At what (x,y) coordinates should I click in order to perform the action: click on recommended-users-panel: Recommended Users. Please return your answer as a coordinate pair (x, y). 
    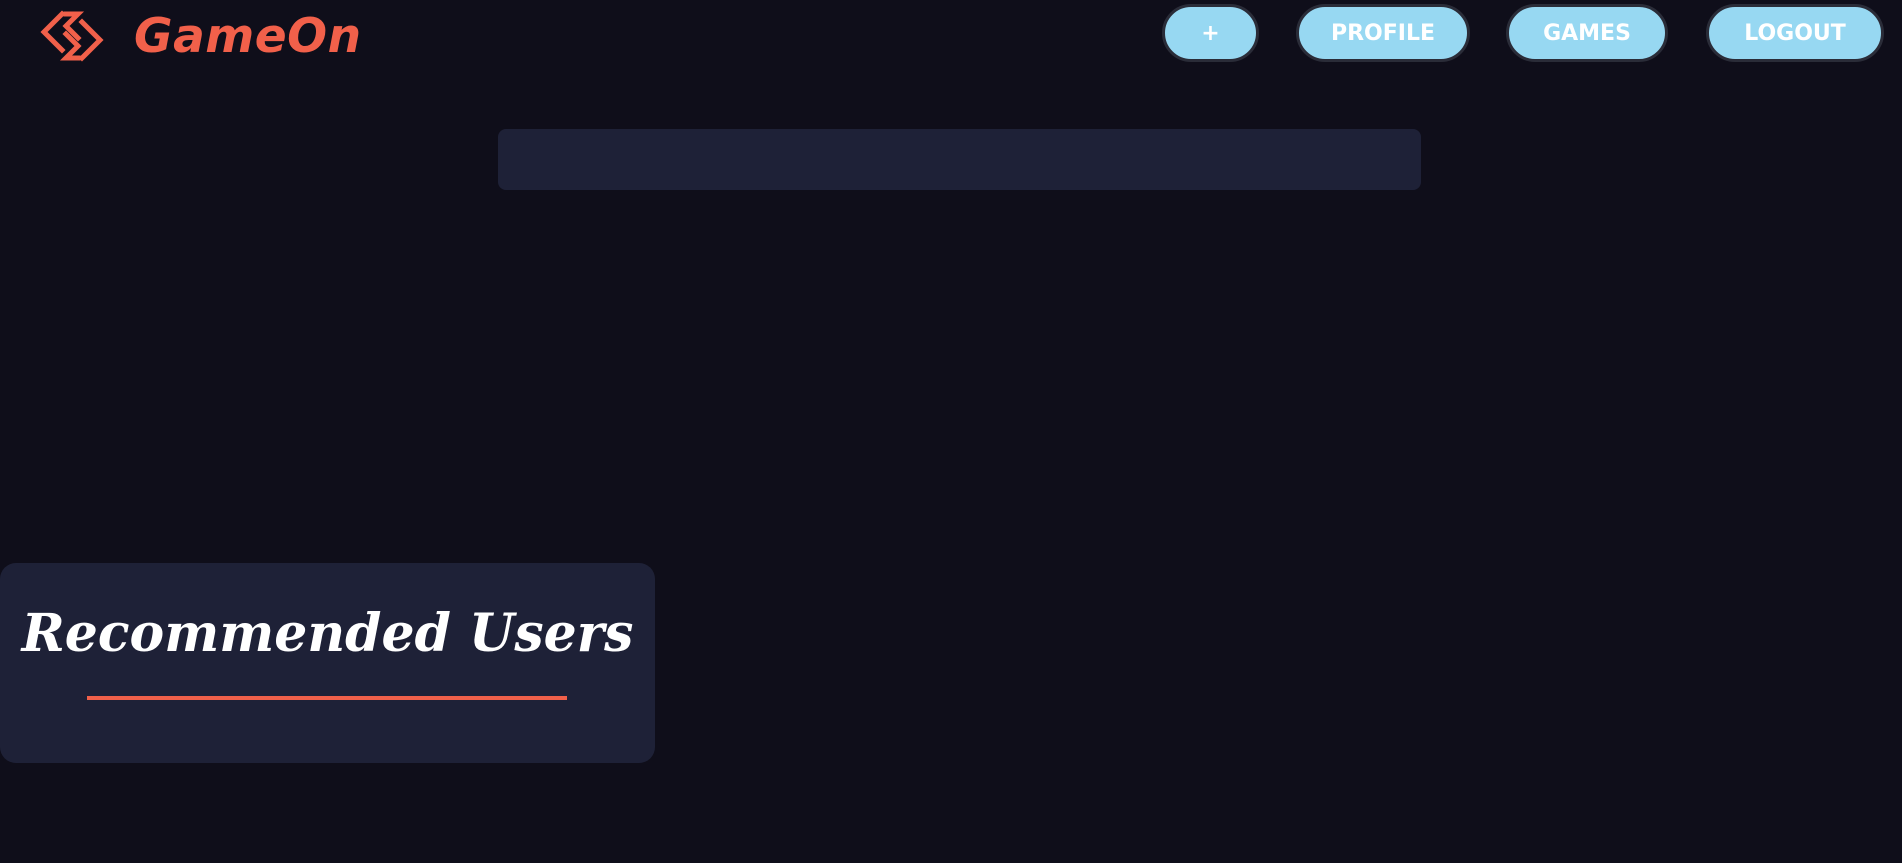
    Looking at the image, I should click on (327, 663).